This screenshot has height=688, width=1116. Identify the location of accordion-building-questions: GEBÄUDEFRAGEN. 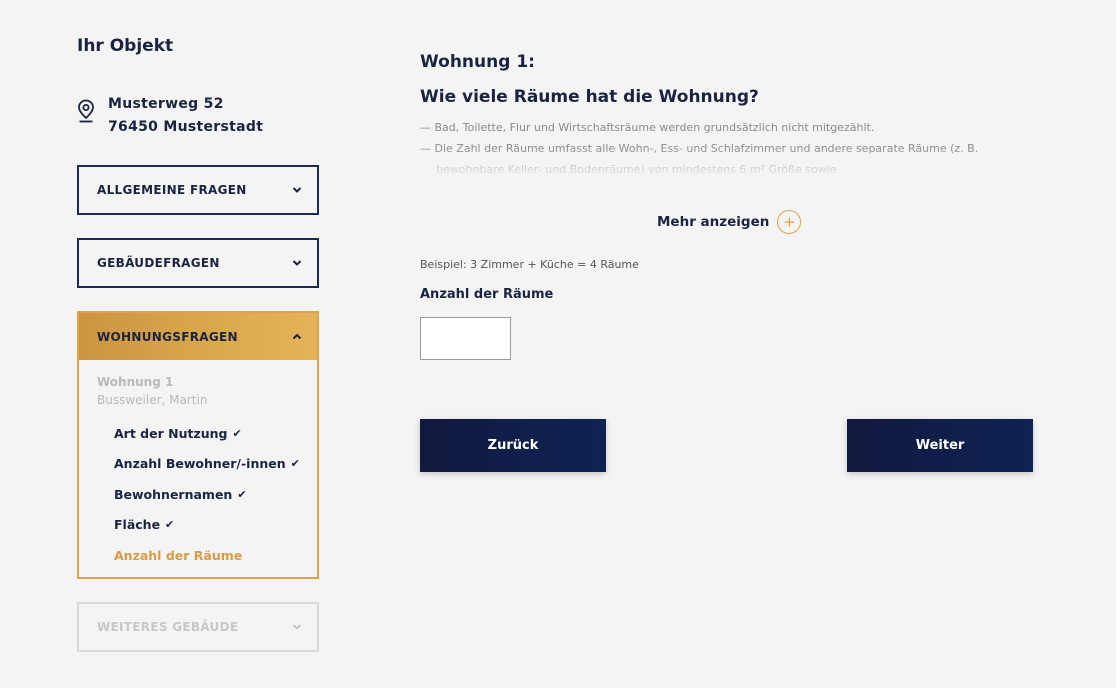
(198, 263).